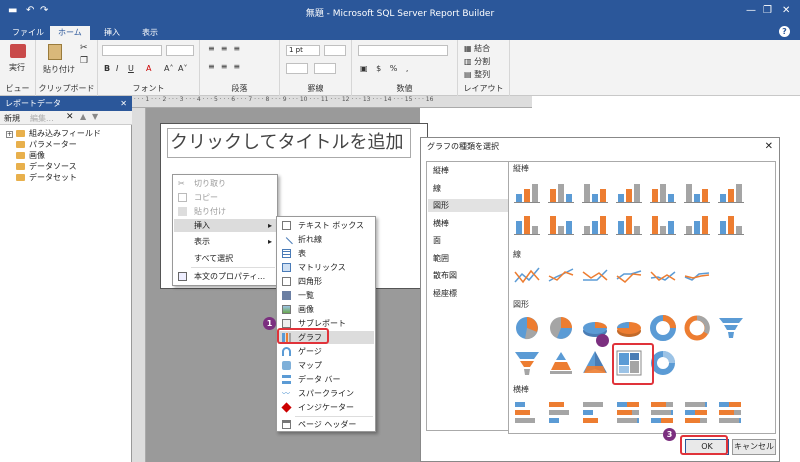  I want to click on split-button: ▥ 分割, so click(477, 61).